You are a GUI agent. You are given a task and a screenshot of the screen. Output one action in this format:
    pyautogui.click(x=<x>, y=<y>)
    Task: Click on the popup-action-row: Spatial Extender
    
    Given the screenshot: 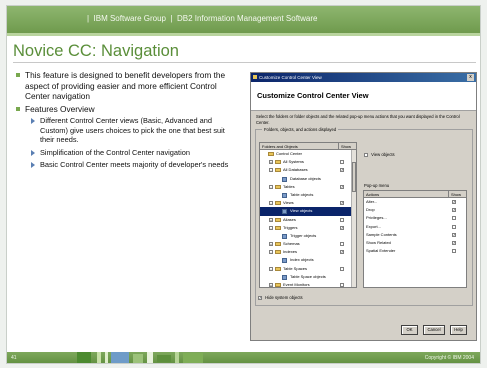 What is the action you would take?
    pyautogui.click(x=415, y=251)
    